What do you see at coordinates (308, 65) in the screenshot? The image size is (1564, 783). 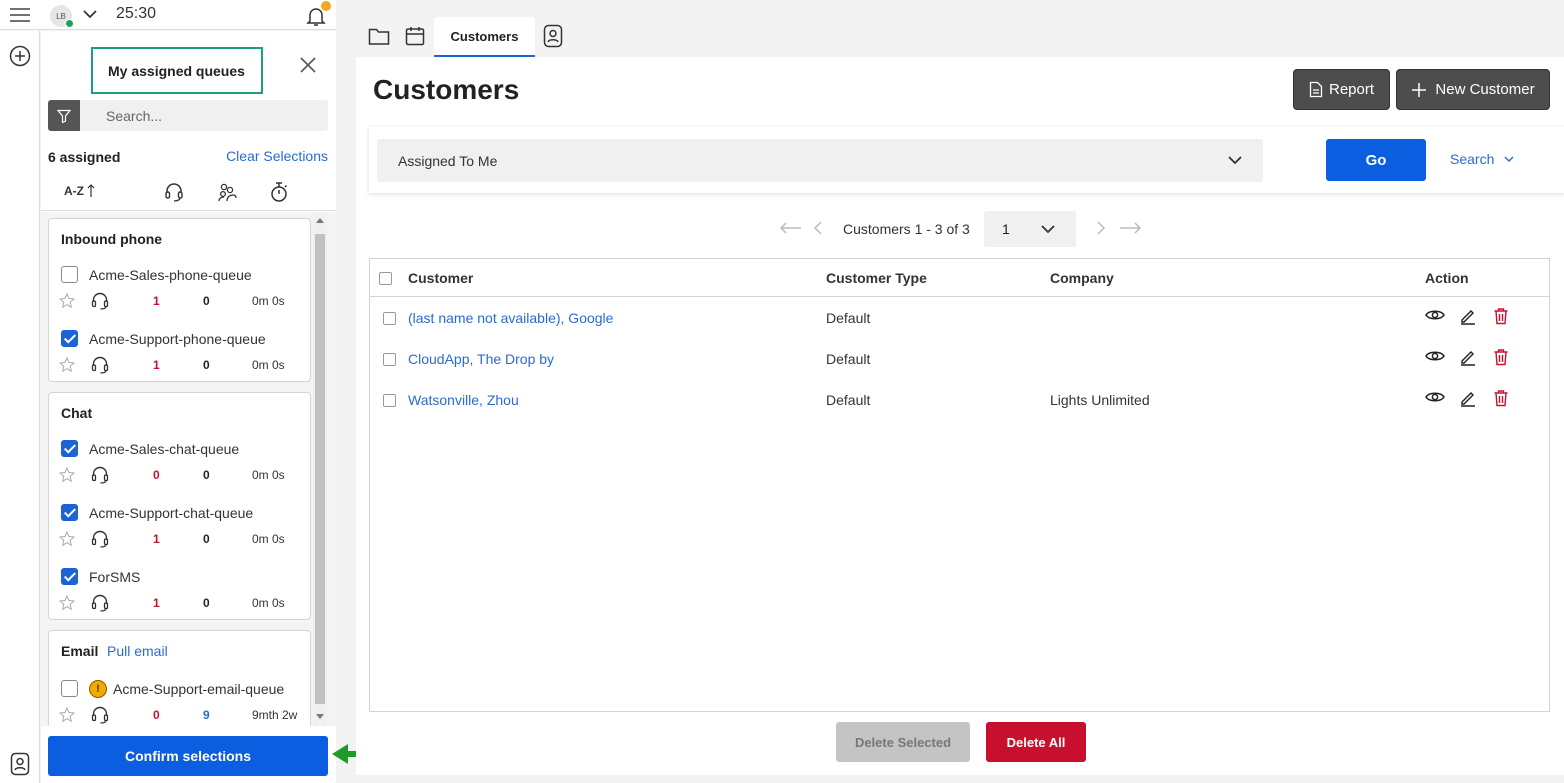 I see `close-icon` at bounding box center [308, 65].